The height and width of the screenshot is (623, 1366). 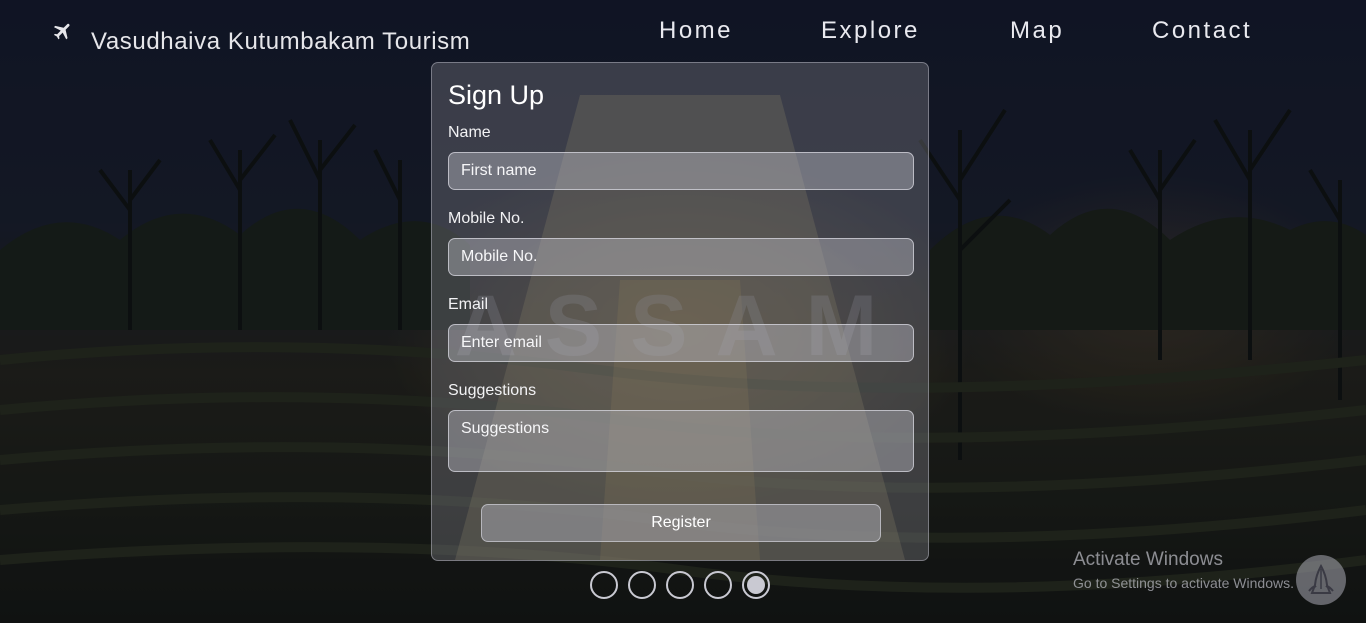 I want to click on mobile-input, so click(x=681, y=257).